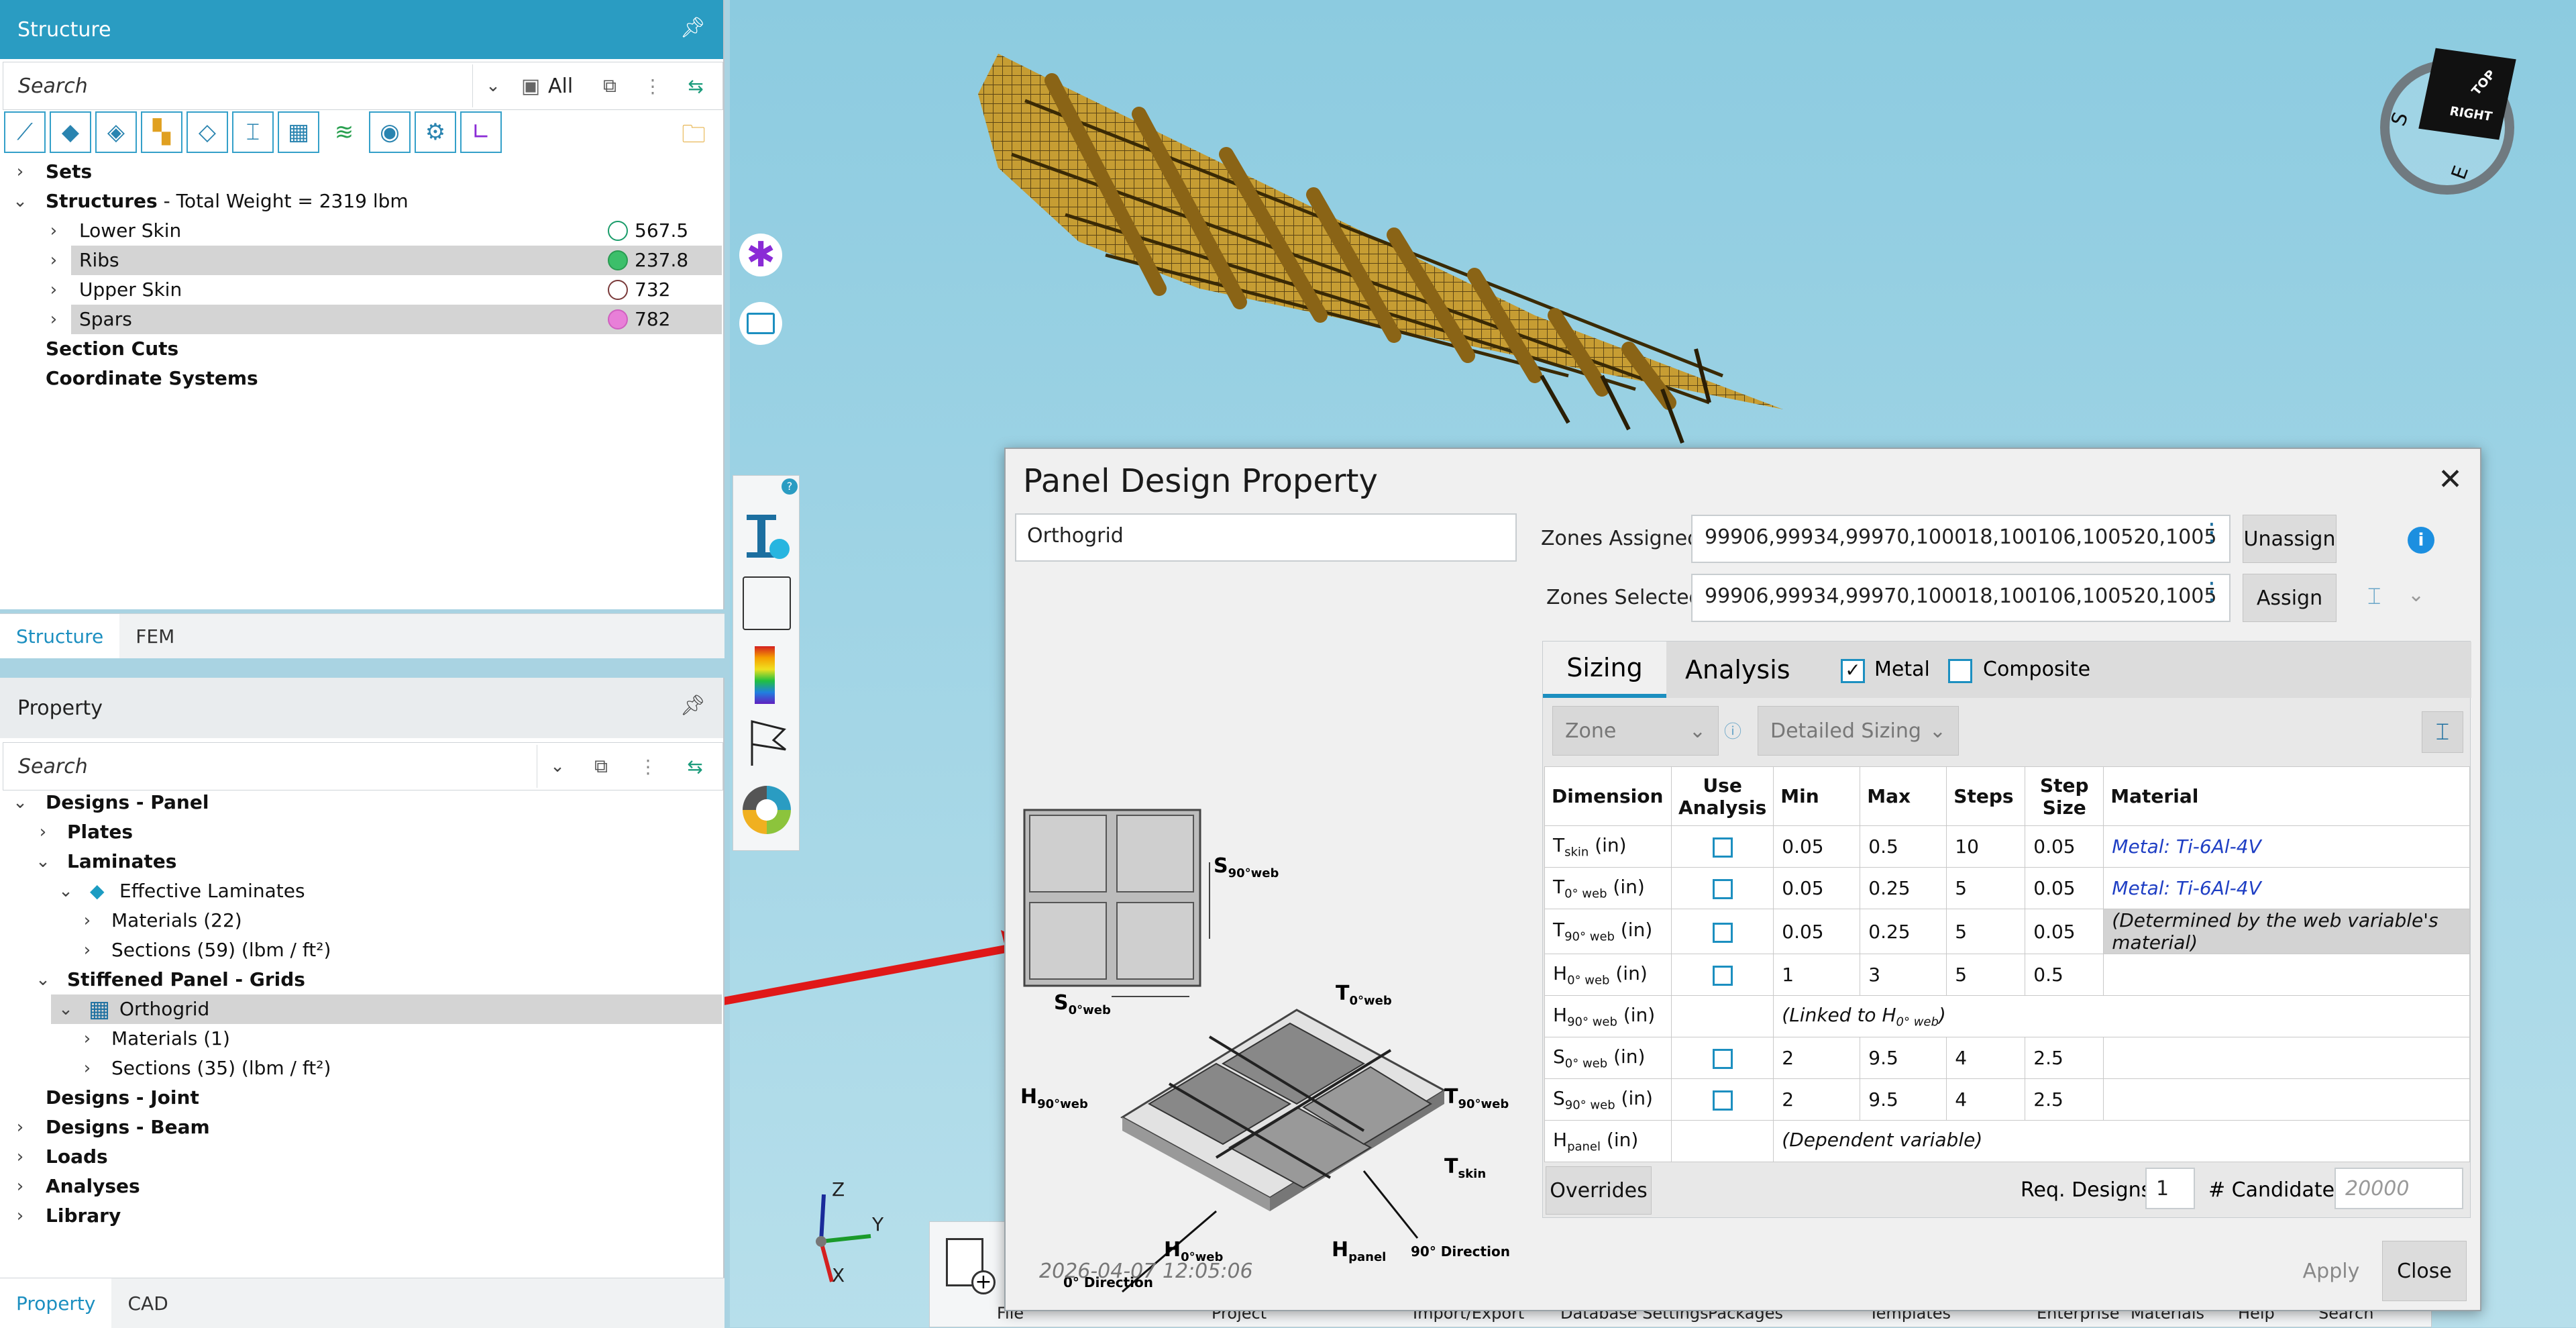  What do you see at coordinates (1817, 975) in the screenshot?
I see `min-cell: 1` at bounding box center [1817, 975].